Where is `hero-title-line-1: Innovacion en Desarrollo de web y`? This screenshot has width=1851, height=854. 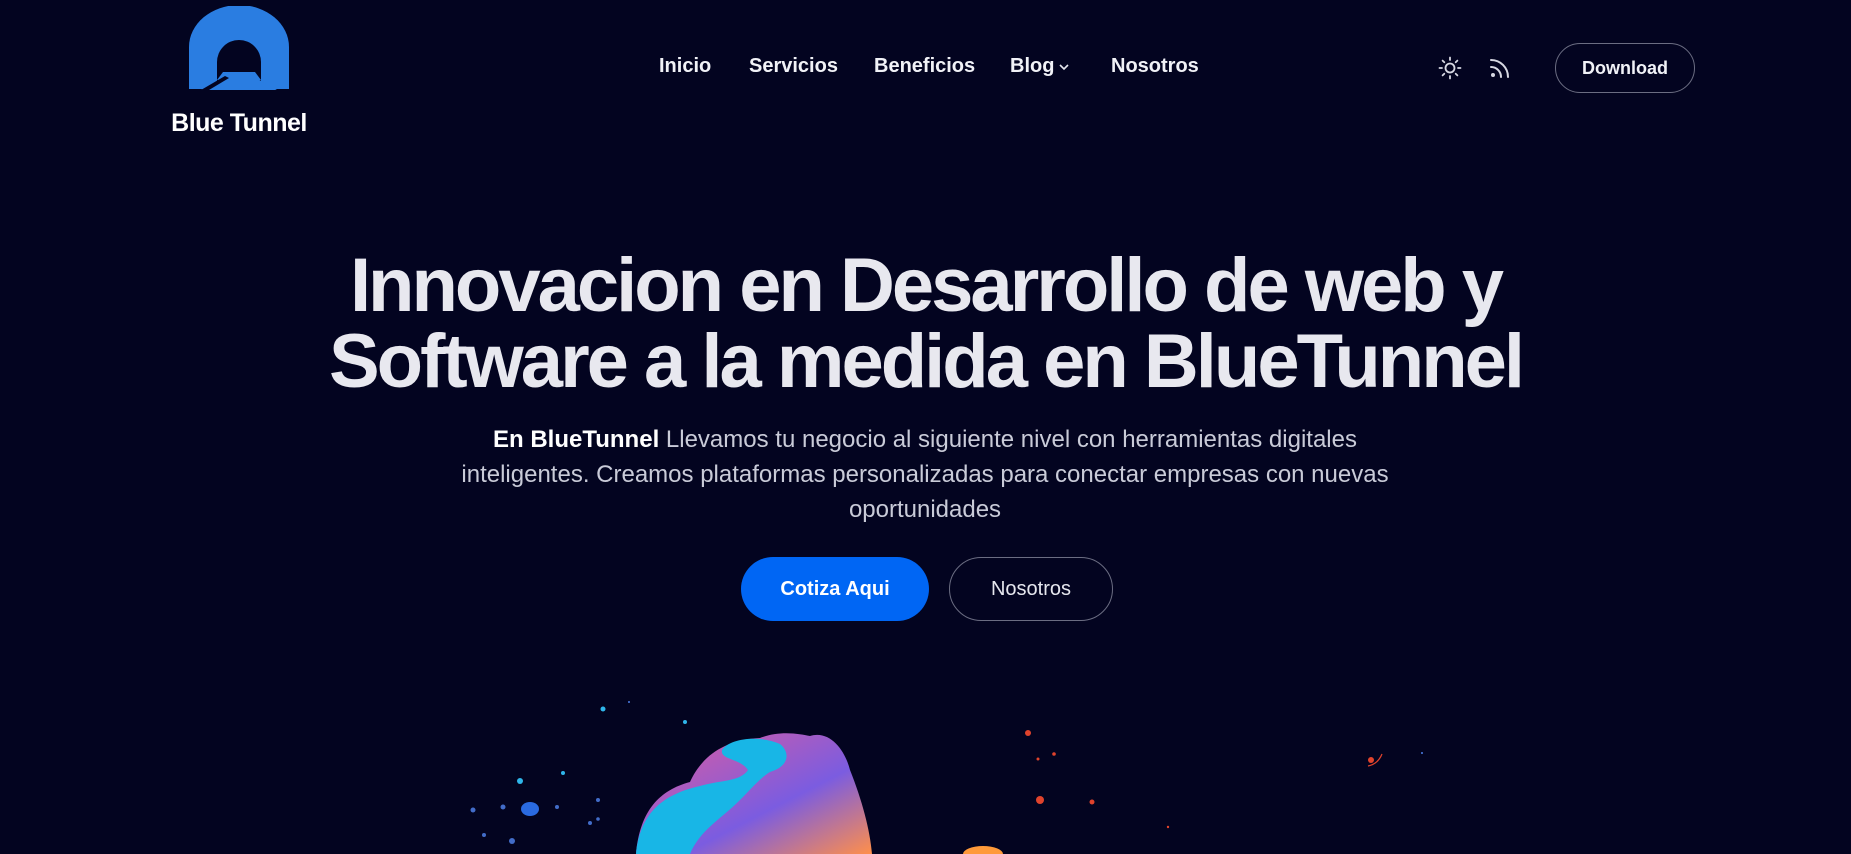
hero-title-line-1: Innovacion en Desarrollo de web y is located at coordinates (926, 285).